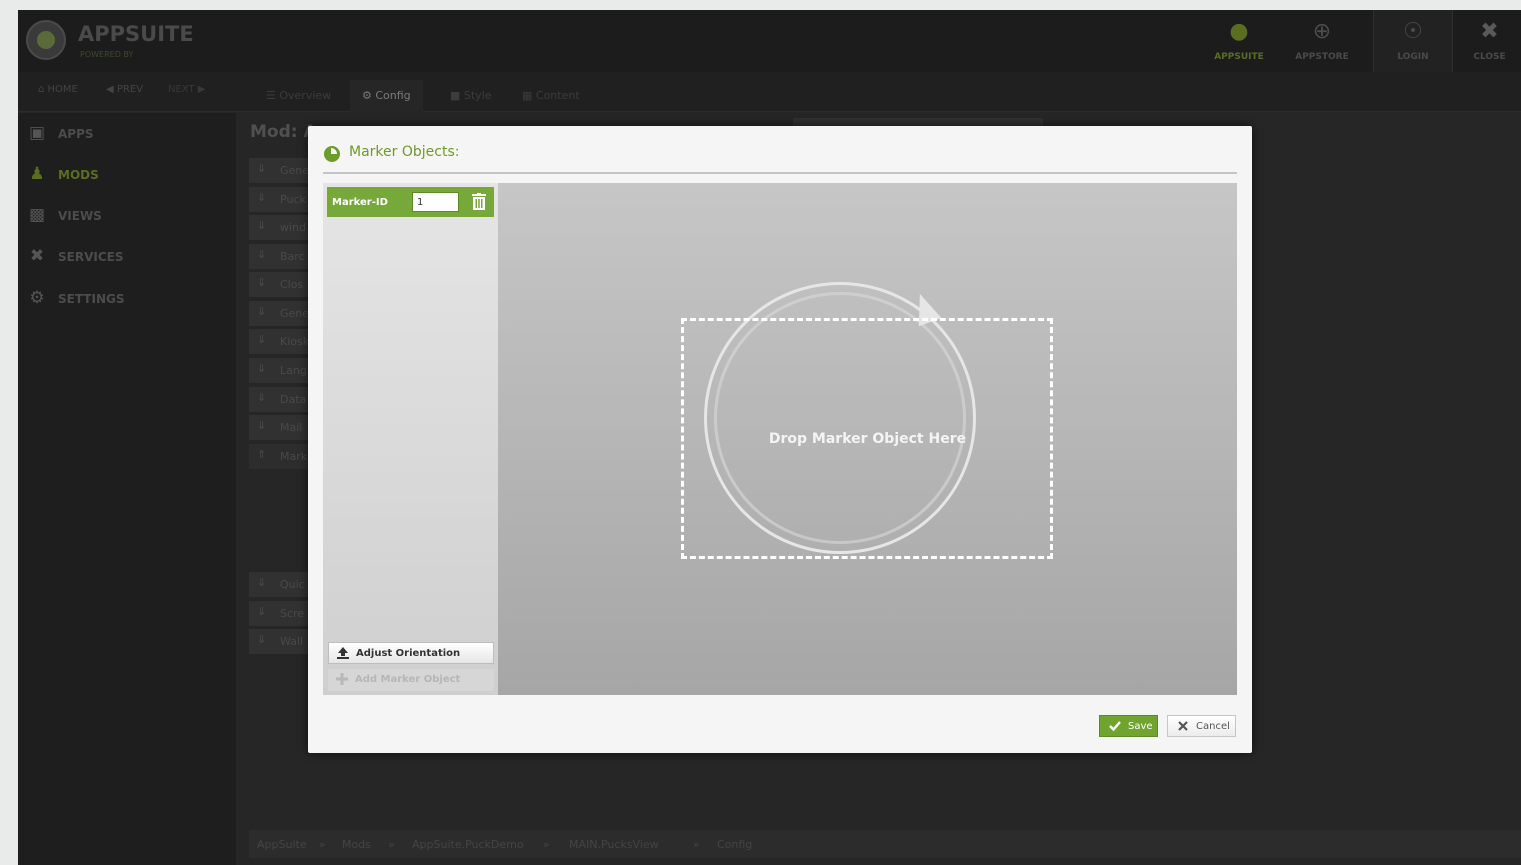 The height and width of the screenshot is (865, 1521). Describe the element at coordinates (76, 134) in the screenshot. I see `sidebar-item-label: APPS` at that location.